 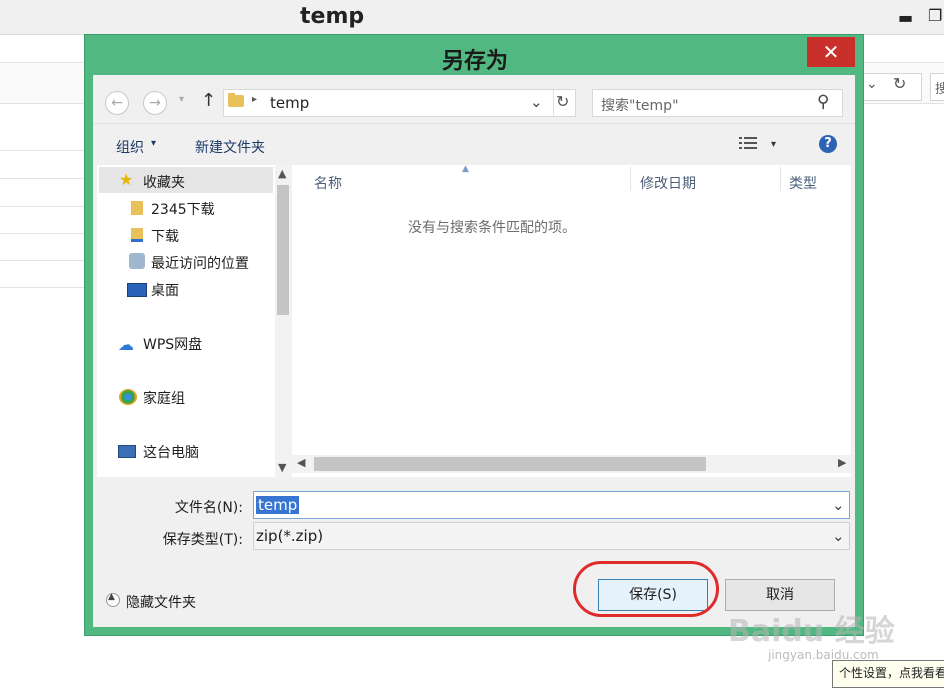 I want to click on up-level-button: ↑, so click(x=208, y=100).